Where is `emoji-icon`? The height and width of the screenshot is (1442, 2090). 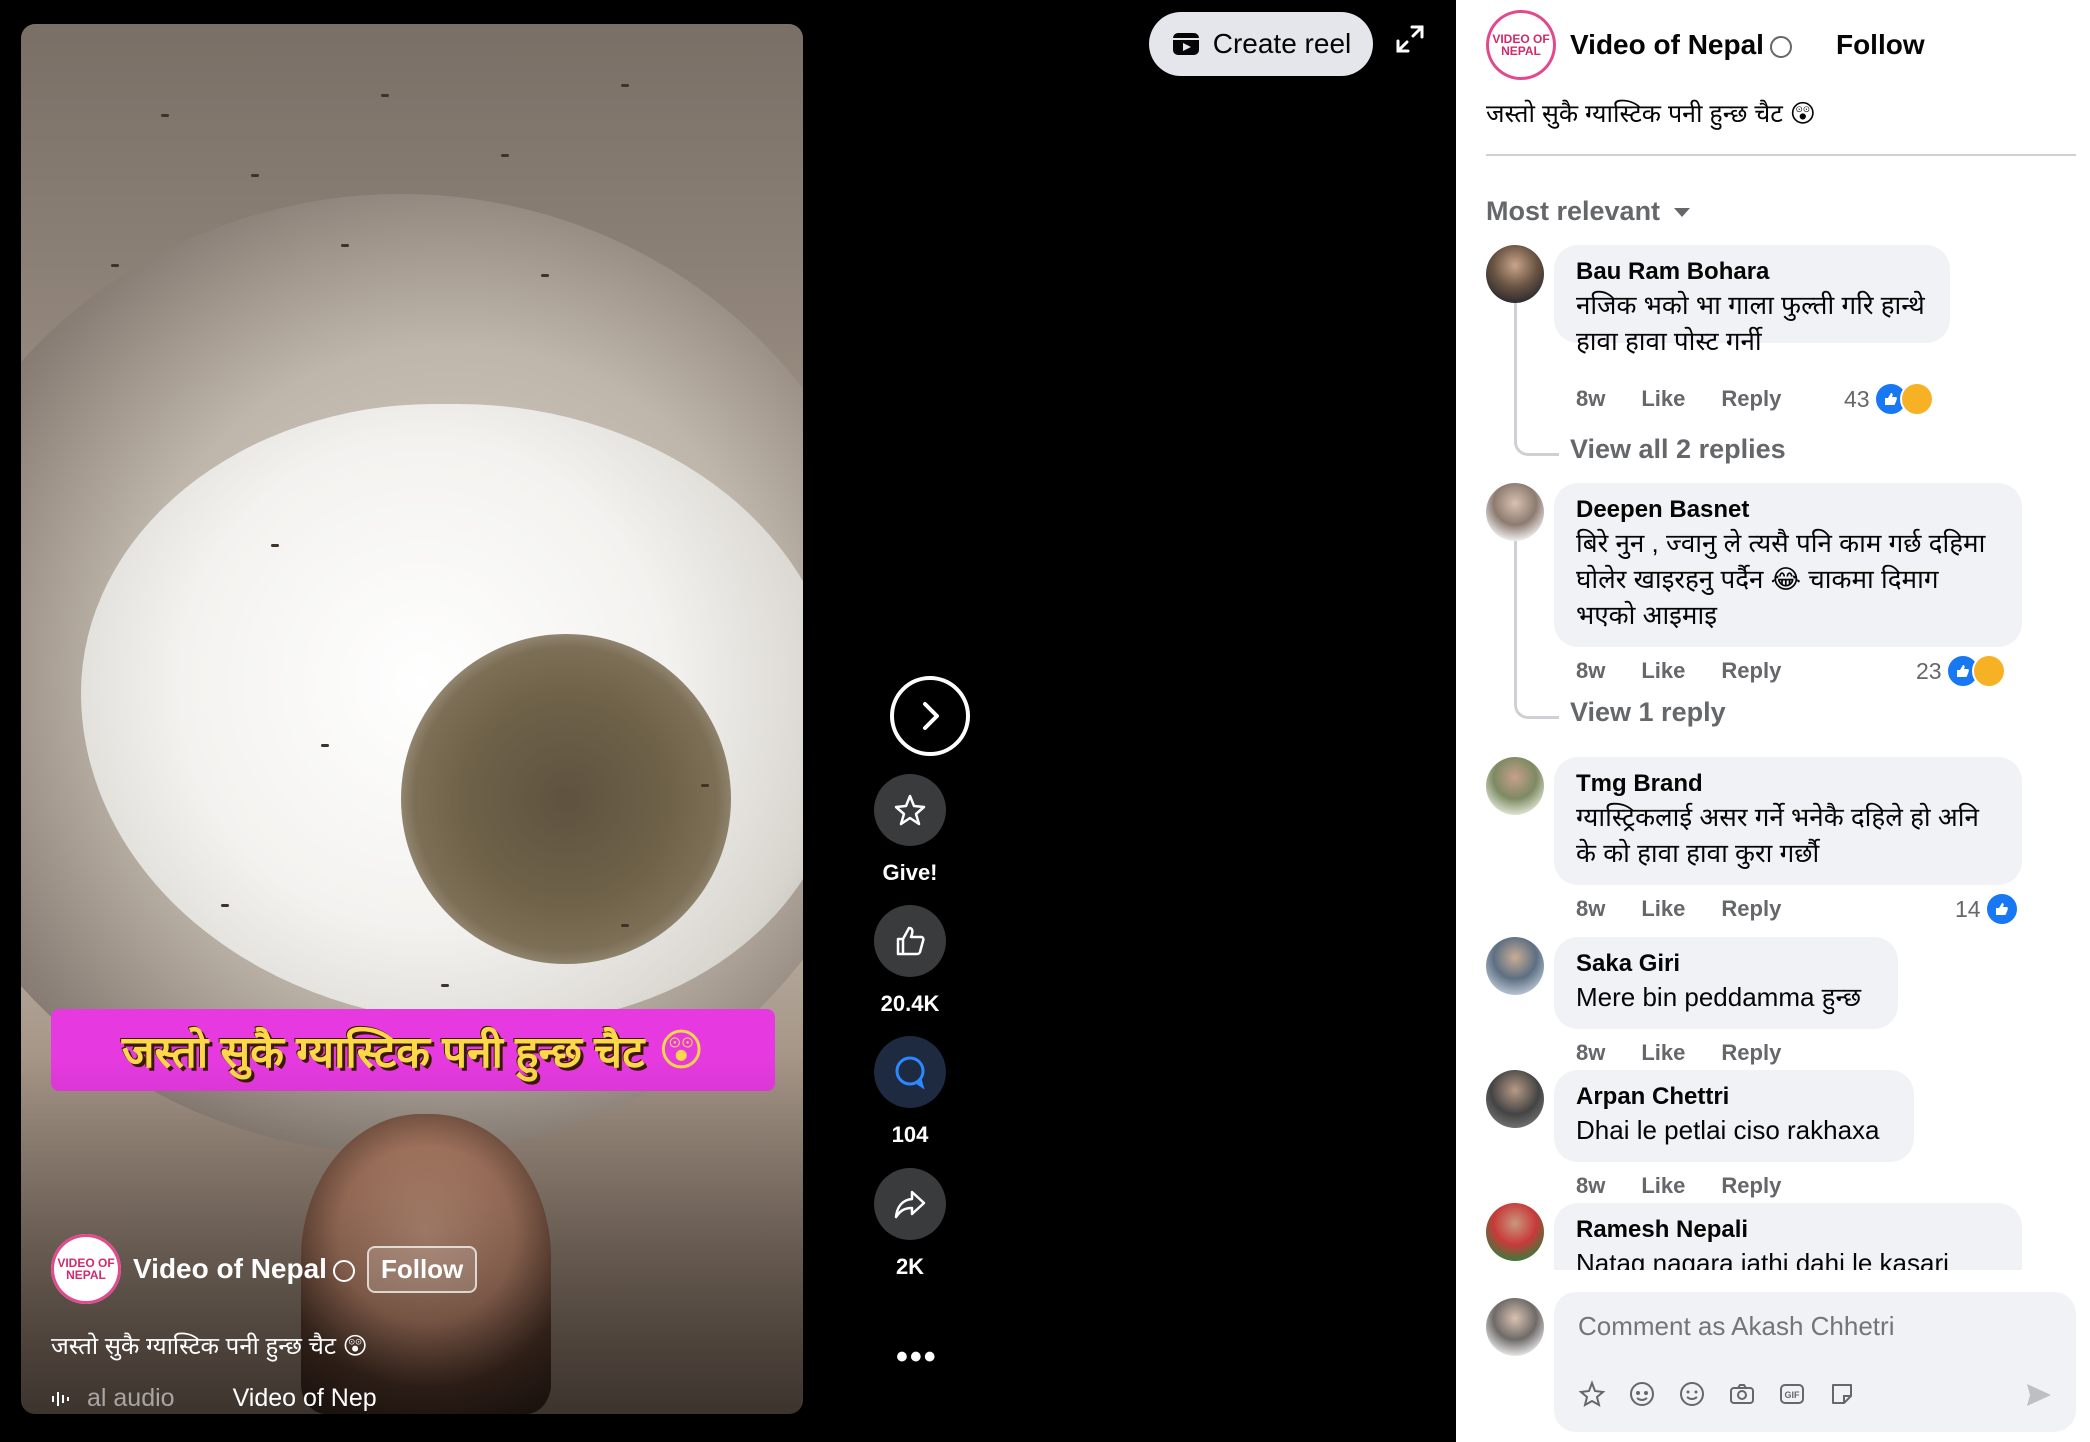 emoji-icon is located at coordinates (1692, 1394).